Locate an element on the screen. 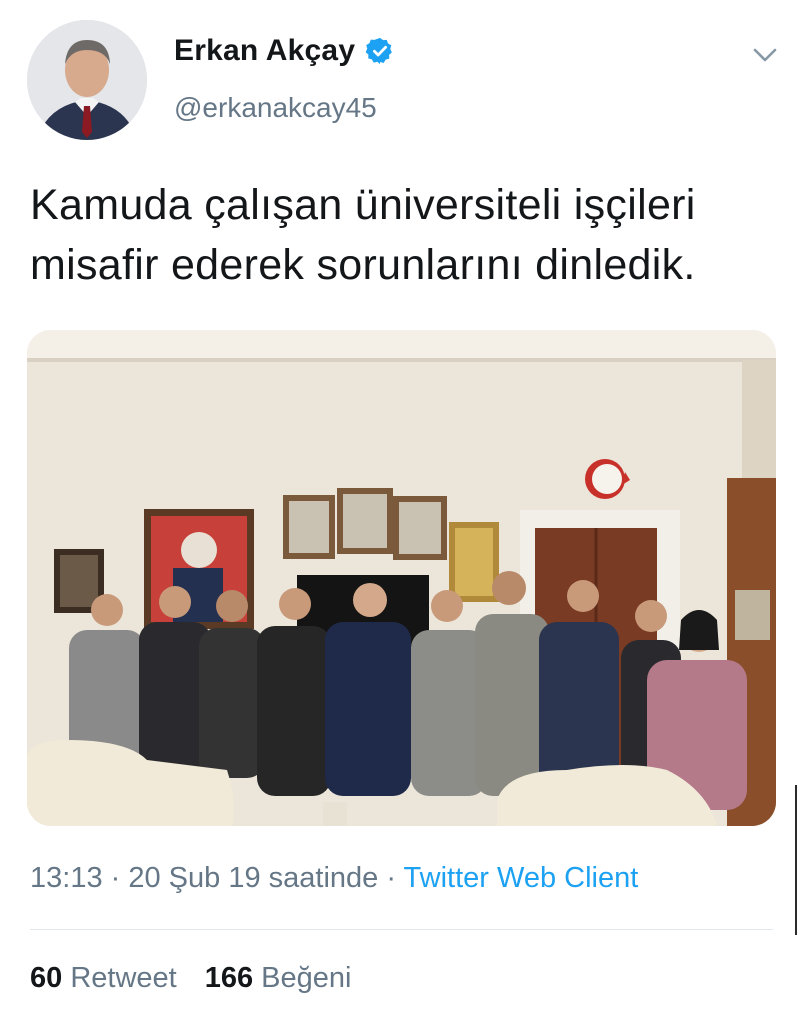  chevron-down-icon is located at coordinates (765, 55).